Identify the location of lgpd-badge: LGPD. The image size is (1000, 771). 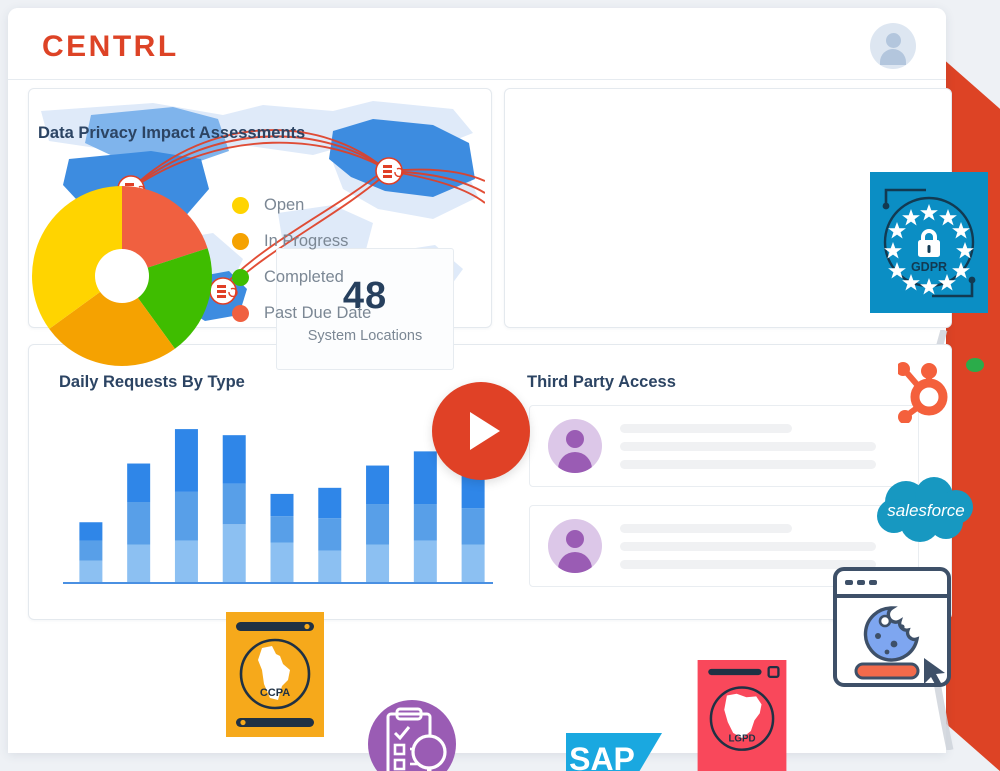
(742, 715).